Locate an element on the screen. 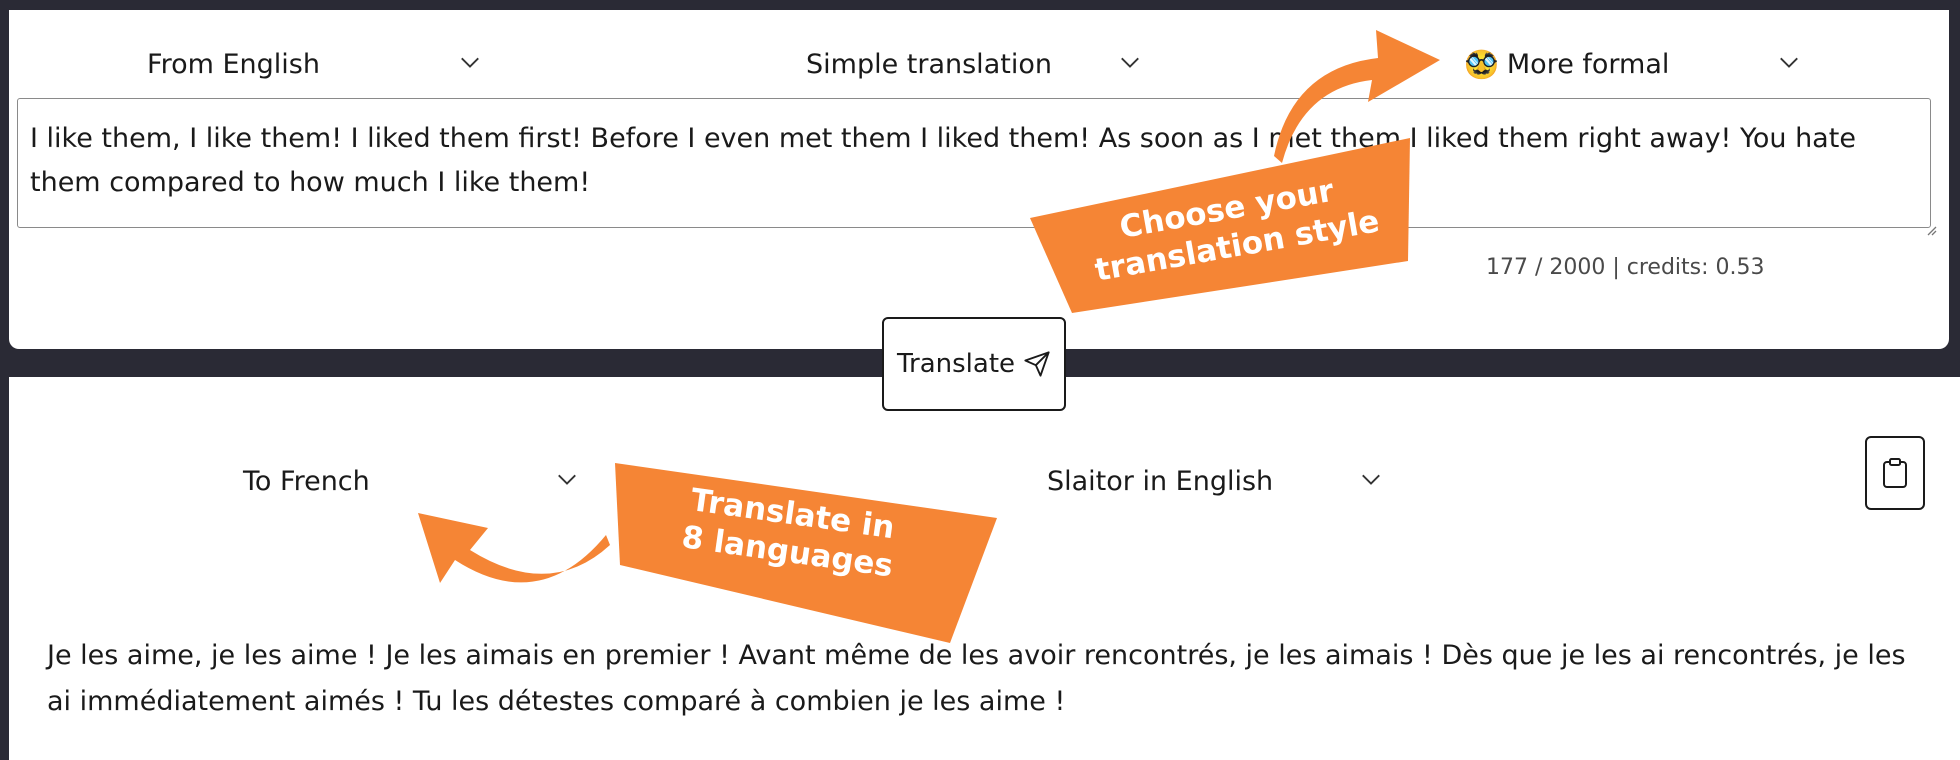  translate-button: Translate is located at coordinates (974, 364).